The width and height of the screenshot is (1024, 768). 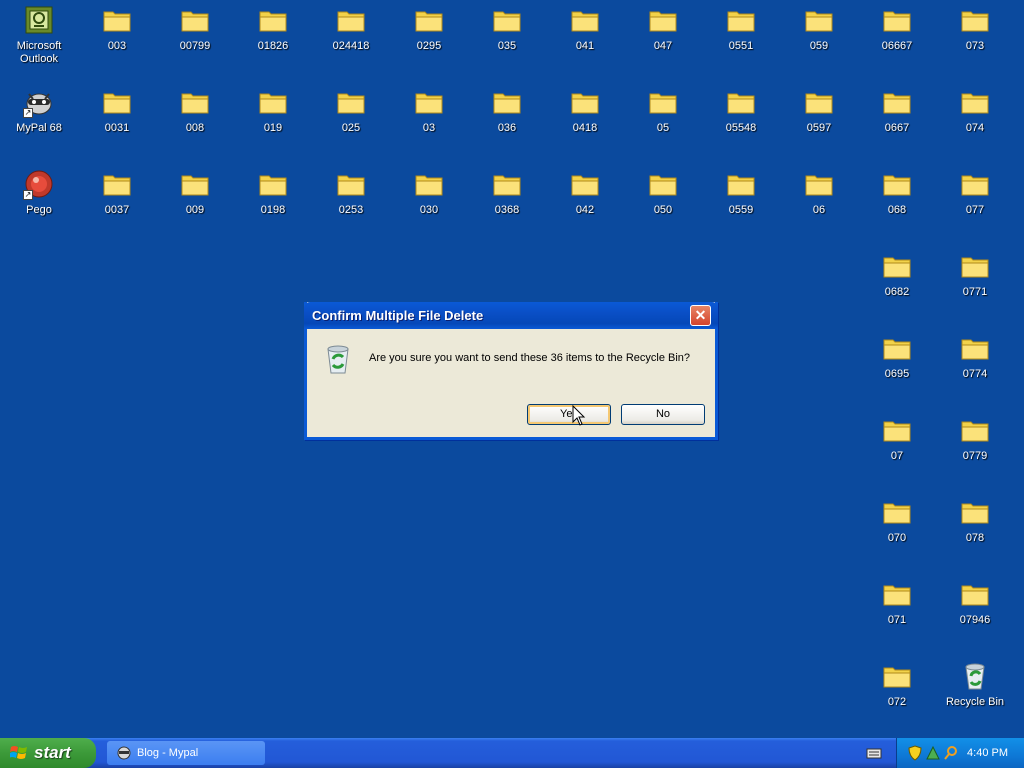 I want to click on desktop-folder: 0037, so click(x=117, y=205).